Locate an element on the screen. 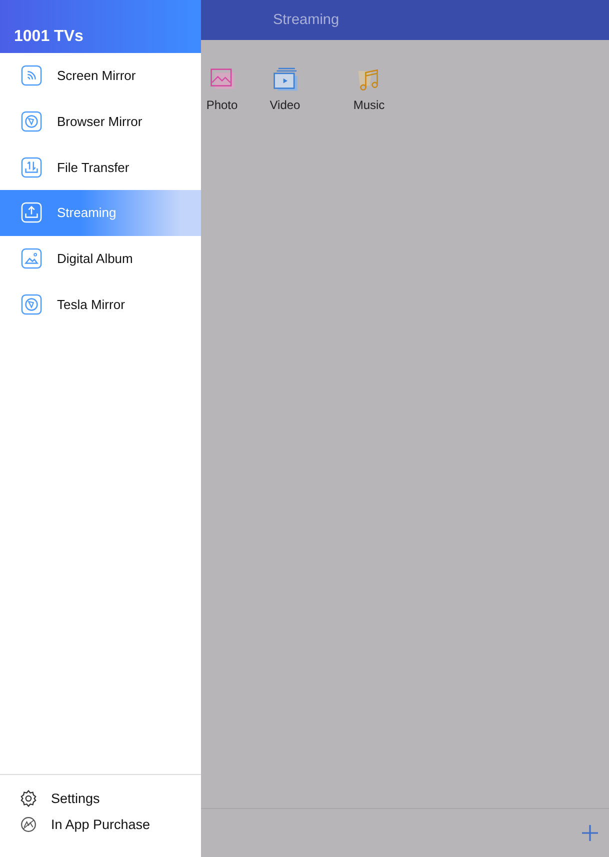  transfer-icon is located at coordinates (31, 167).